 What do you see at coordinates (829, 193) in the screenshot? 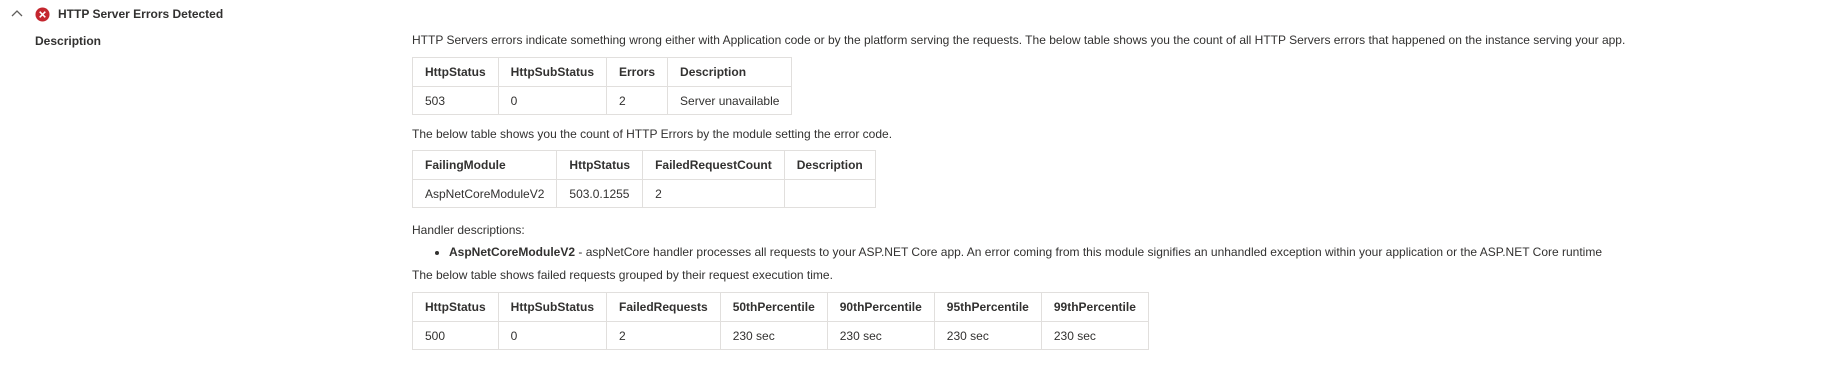
I see `table-cell` at bounding box center [829, 193].